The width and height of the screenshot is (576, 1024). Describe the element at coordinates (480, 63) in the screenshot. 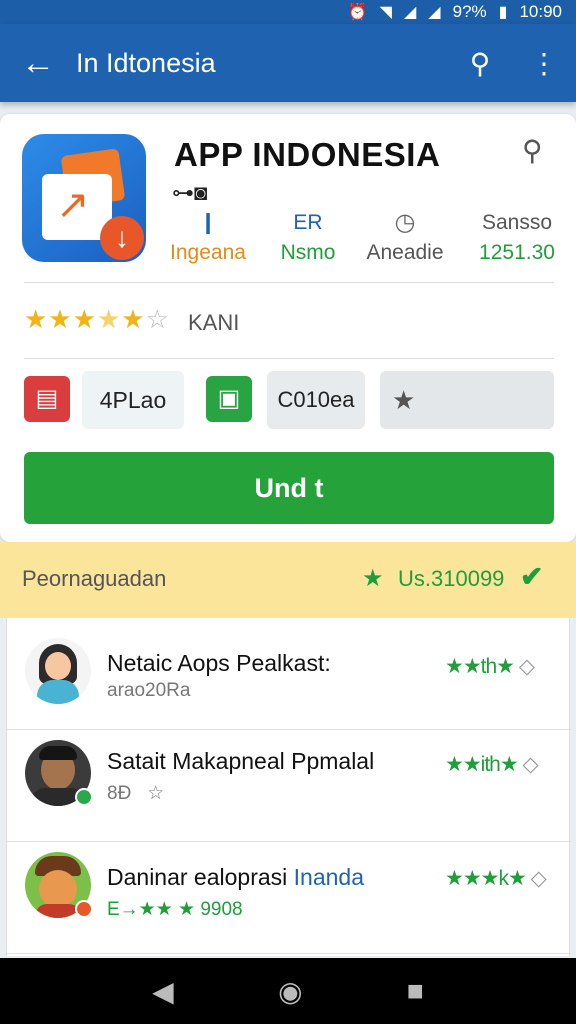

I see `search-icon: ⚲` at that location.